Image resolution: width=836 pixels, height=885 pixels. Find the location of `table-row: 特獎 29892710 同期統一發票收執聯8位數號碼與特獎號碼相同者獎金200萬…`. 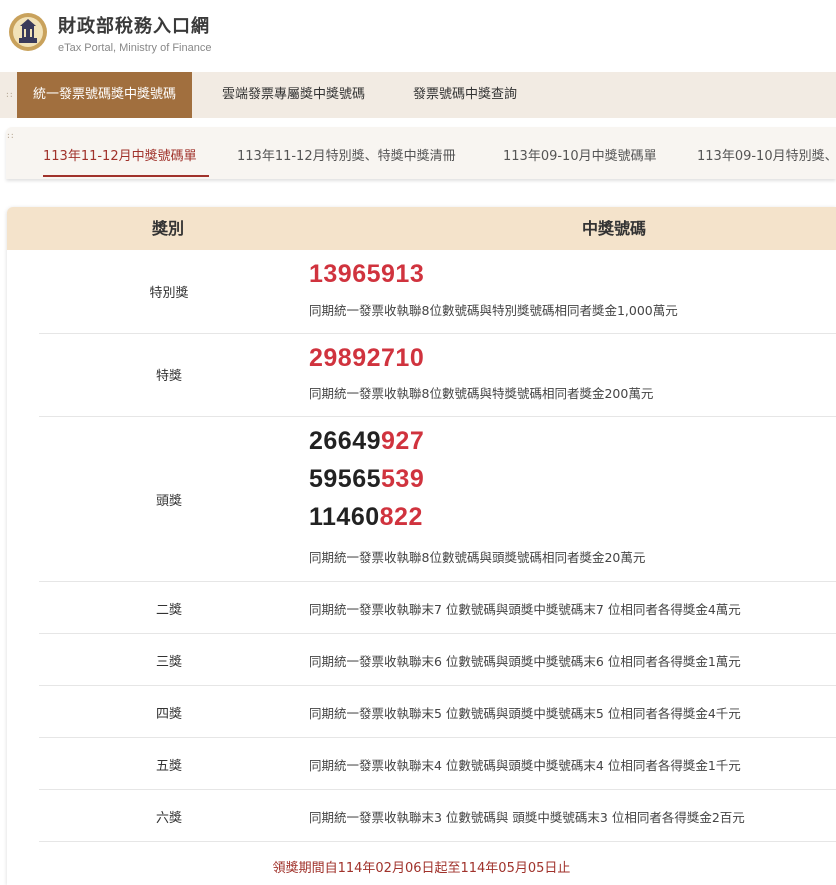

table-row: 特獎 29892710 同期統一發票收執聯8位數號碼與特獎號碼相同者獎金200萬… is located at coordinates (437, 375).